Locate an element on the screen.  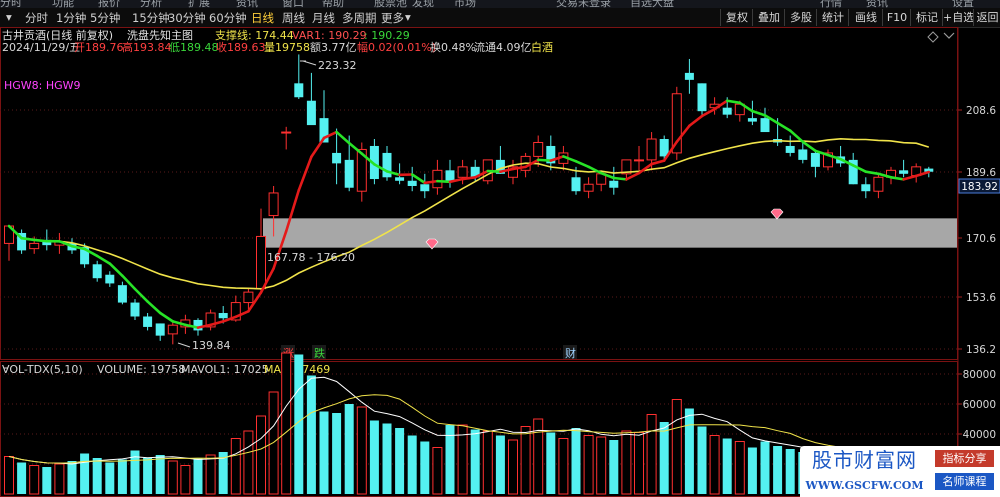
top-menu-item: 行情 is located at coordinates (831, 4).